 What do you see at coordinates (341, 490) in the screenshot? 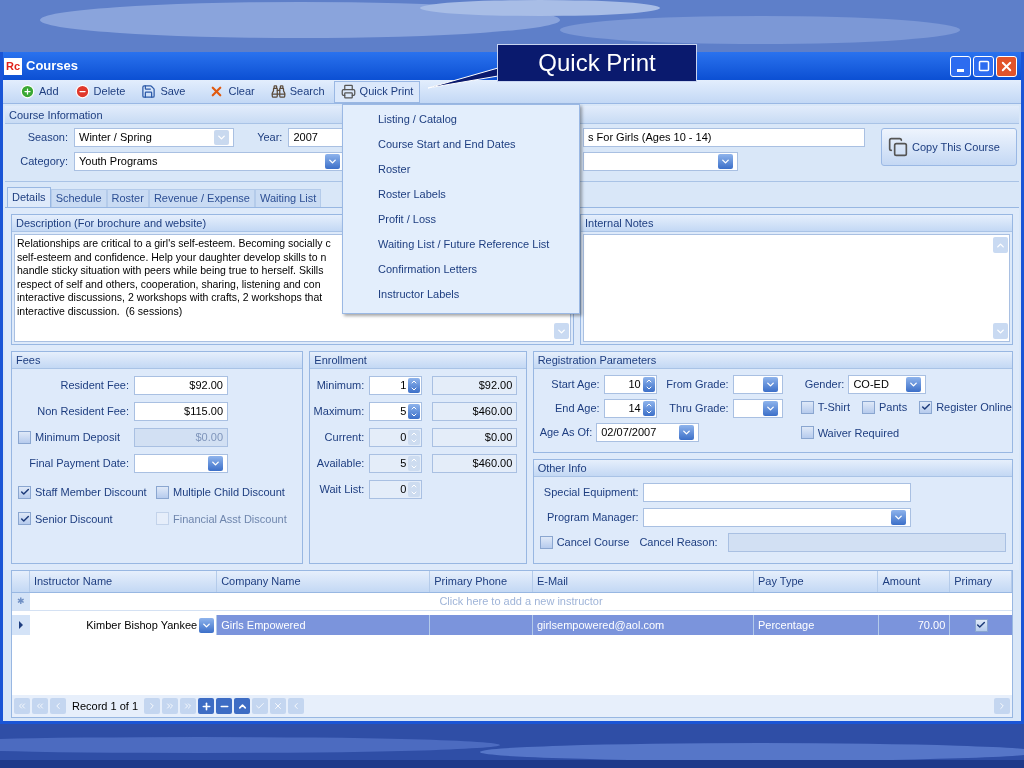
I see `field-label: Wait List:` at bounding box center [341, 490].